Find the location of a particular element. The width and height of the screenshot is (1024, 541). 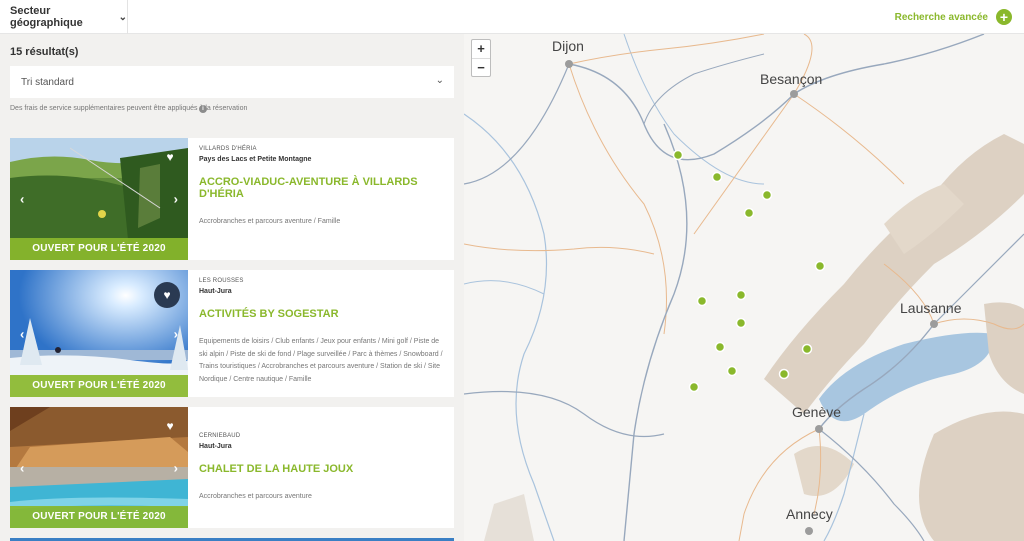

sector-dropdown: Secteur géographique ⌄ is located at coordinates (64, 17).